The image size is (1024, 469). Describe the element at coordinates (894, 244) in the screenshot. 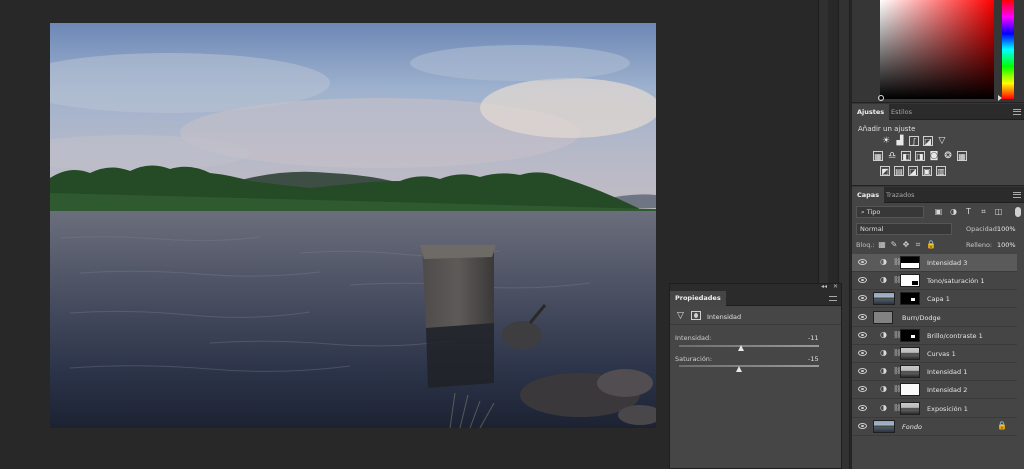

I see `lock-image-pixels-icon: ✎` at that location.